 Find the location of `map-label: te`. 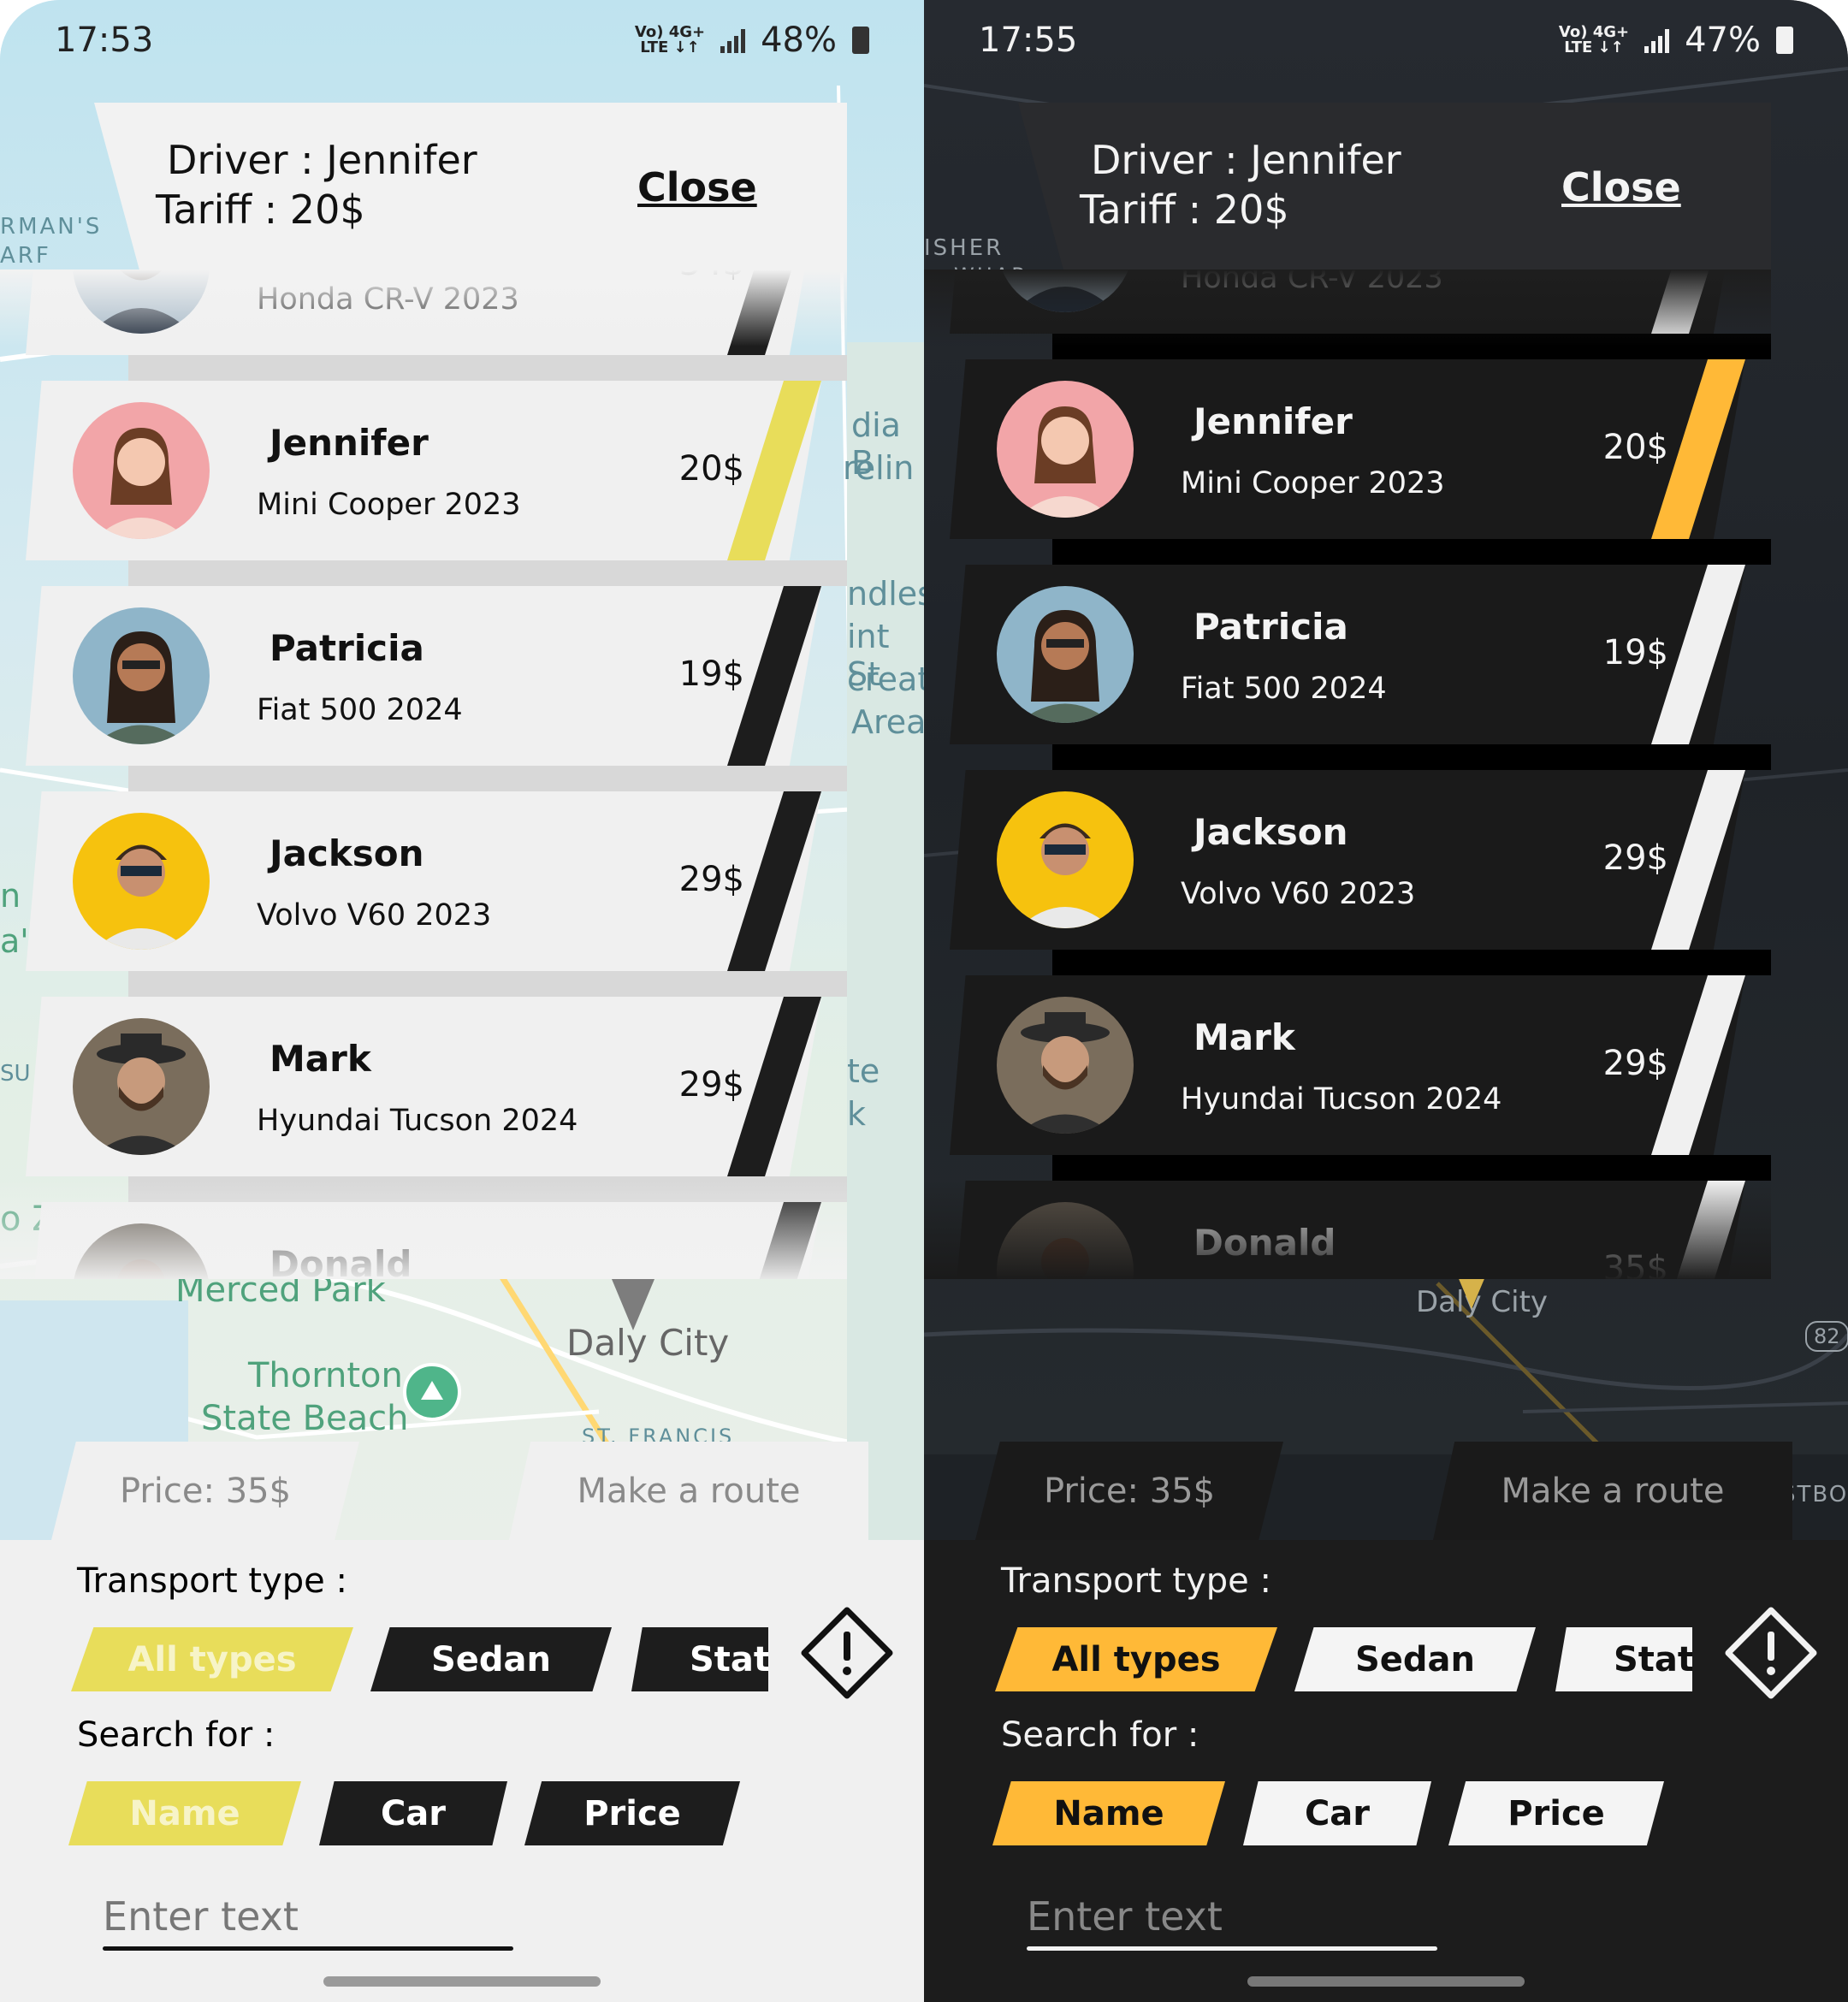

map-label: te is located at coordinates (863, 1071).